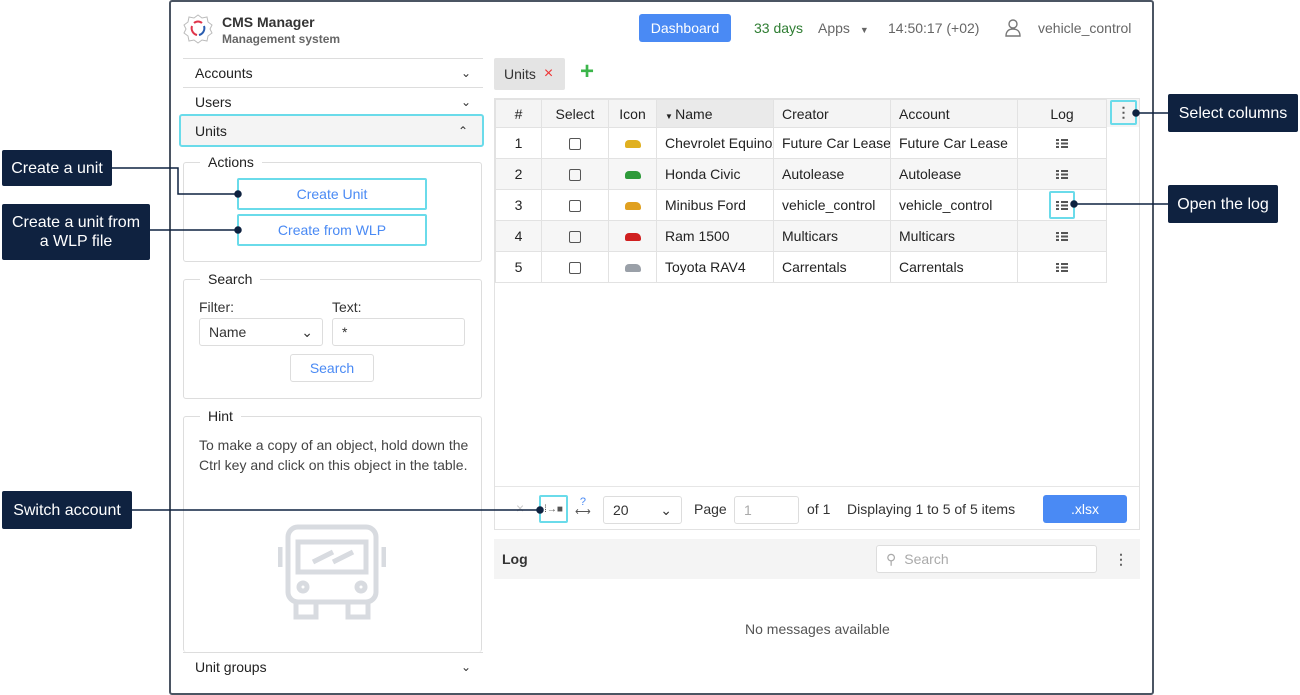  What do you see at coordinates (67, 510) in the screenshot?
I see `callout-switch-account: Switch account` at bounding box center [67, 510].